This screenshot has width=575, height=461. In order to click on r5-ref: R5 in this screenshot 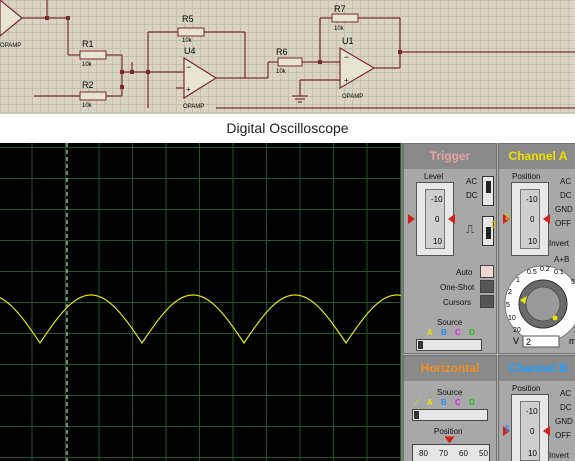, I will do `click(188, 19)`.